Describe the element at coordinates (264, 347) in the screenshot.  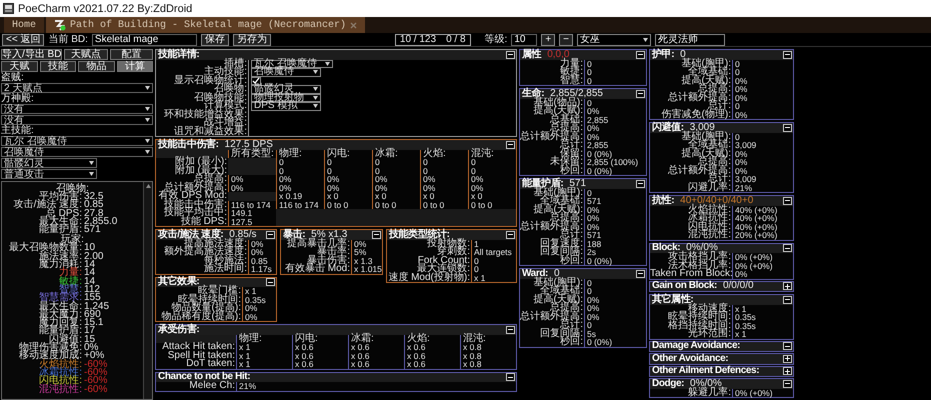
I see `table-cell: x 1` at that location.